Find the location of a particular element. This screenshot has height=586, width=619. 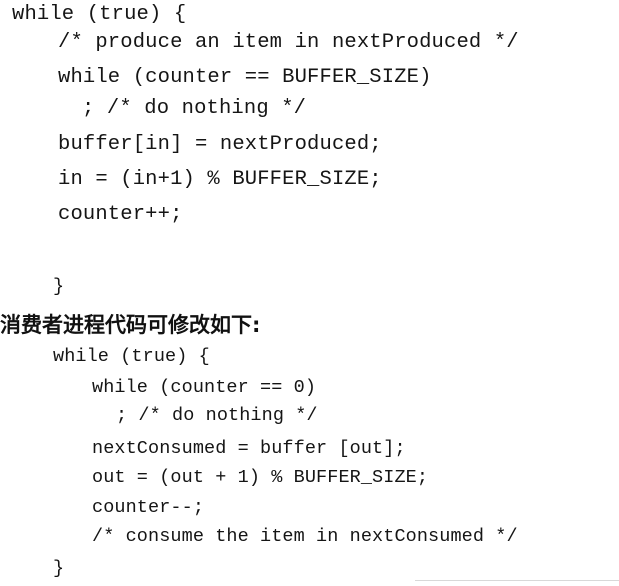

code-comment-line: /* consume the item in nextConsumed */ is located at coordinates (305, 536).